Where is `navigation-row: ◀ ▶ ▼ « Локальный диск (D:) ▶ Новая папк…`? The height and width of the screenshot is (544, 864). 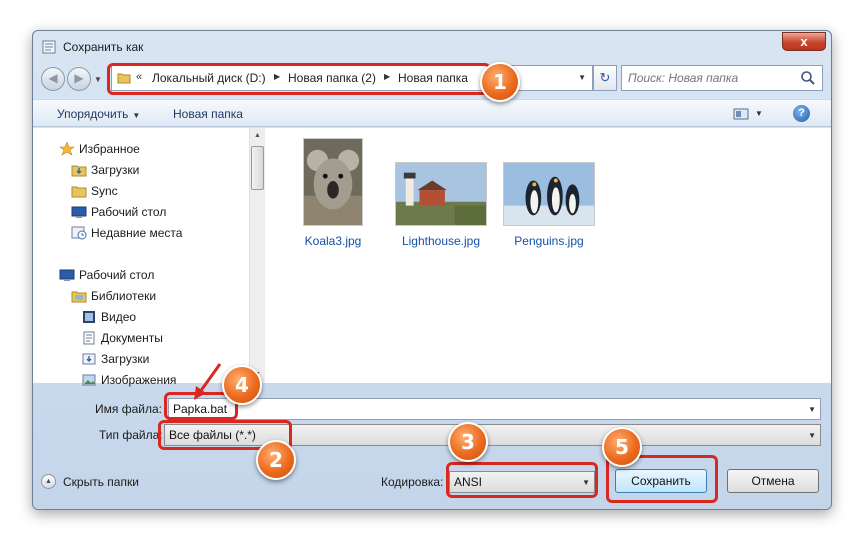
navigation-row: ◀ ▶ ▼ « Локальный диск (D:) ▶ Новая папк… is located at coordinates (432, 79).